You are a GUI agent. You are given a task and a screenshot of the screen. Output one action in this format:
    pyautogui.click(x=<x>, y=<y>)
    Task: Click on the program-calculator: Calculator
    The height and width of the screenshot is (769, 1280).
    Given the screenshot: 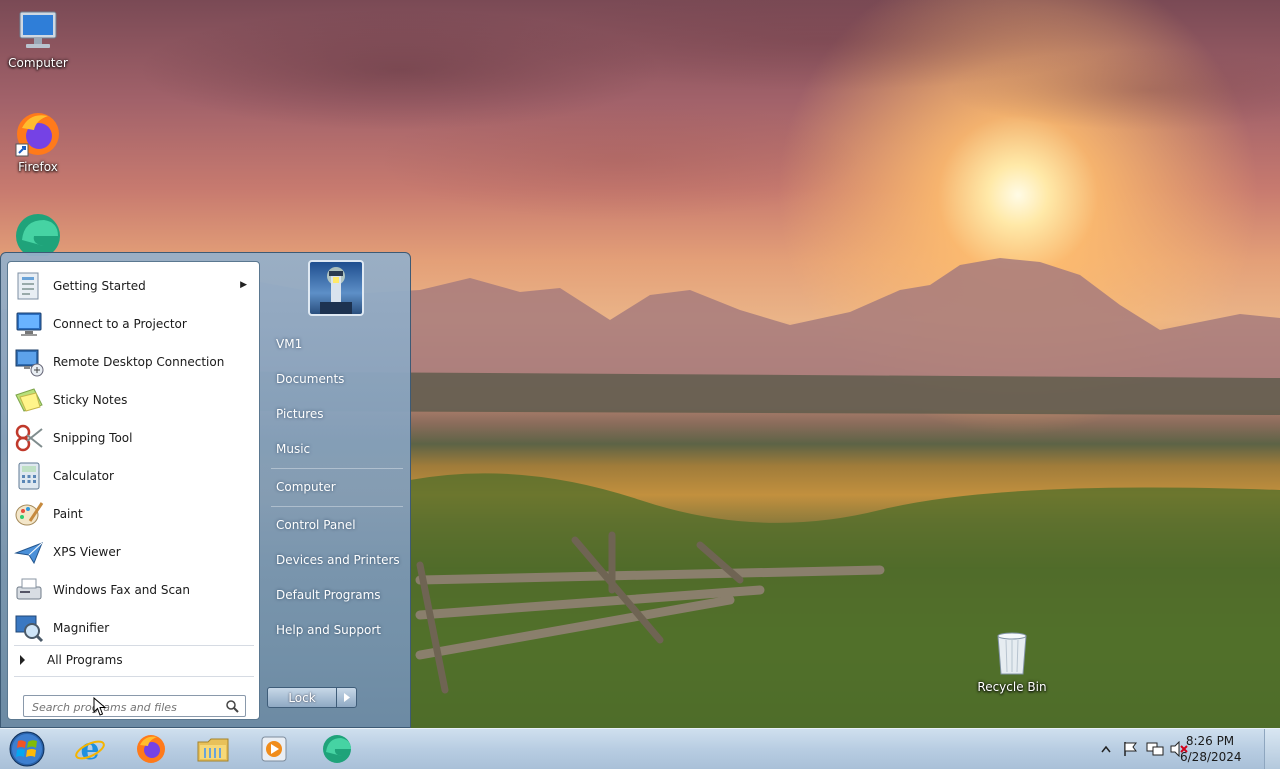 What is the action you would take?
    pyautogui.click(x=134, y=476)
    